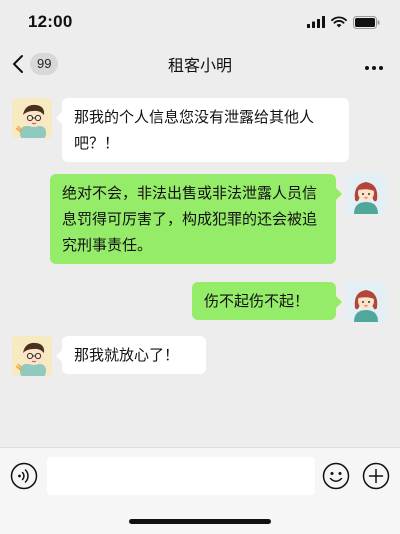  I want to click on plus-icon, so click(376, 476).